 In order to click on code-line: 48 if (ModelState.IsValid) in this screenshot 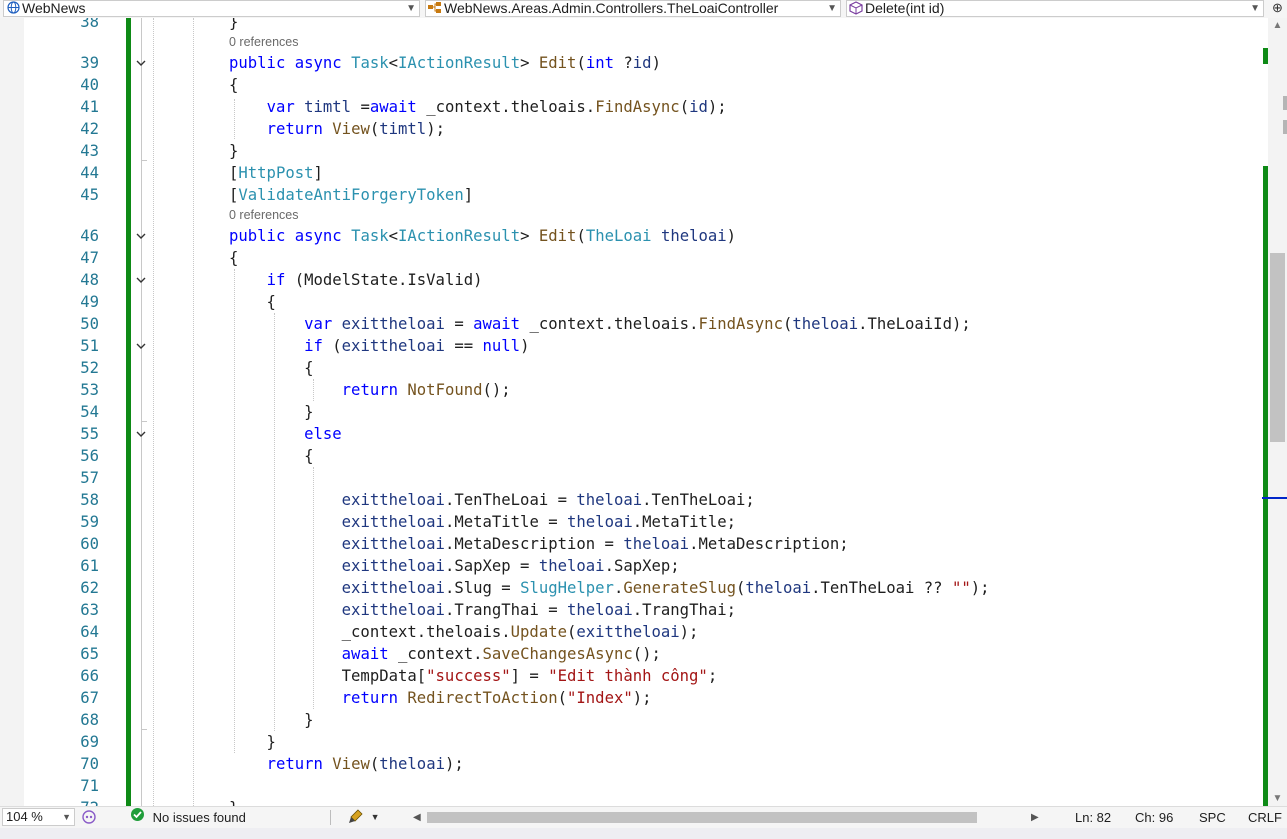, I will do `click(634, 280)`.